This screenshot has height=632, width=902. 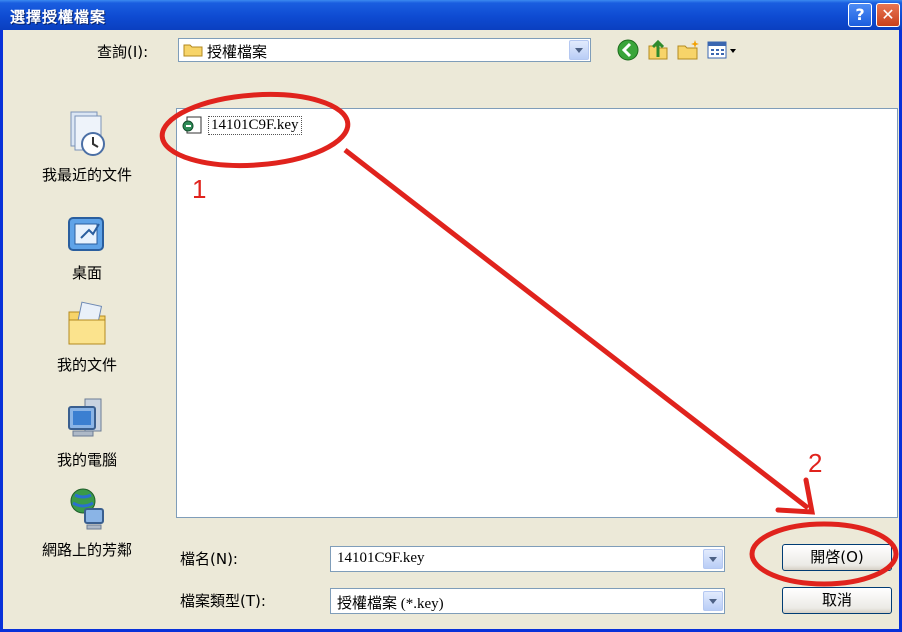 What do you see at coordinates (87, 509) in the screenshot?
I see `network-places-icon` at bounding box center [87, 509].